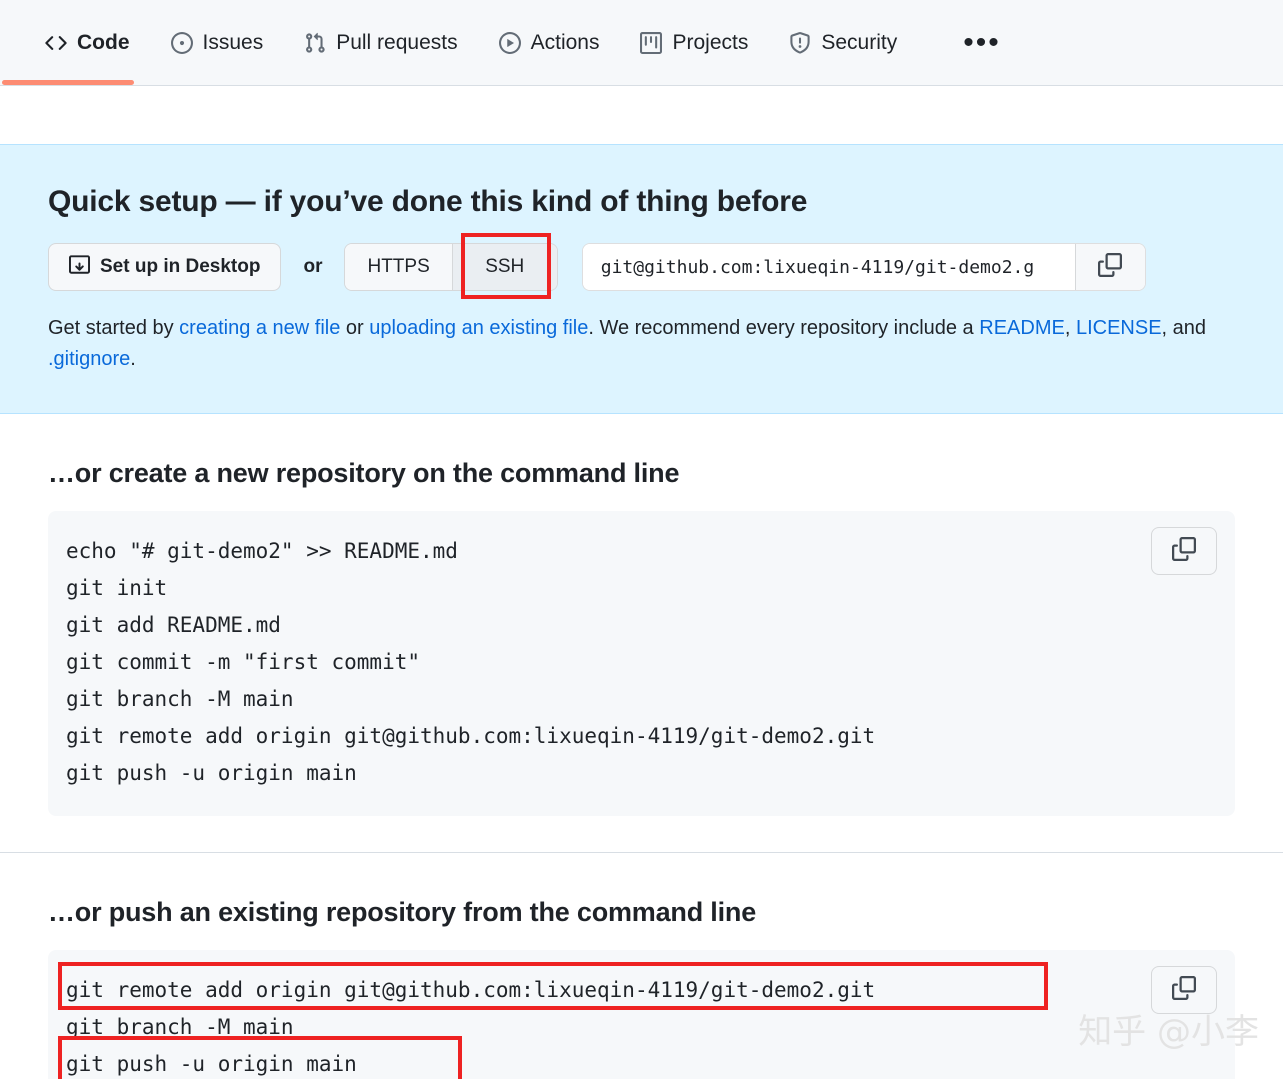  Describe the element at coordinates (180, 1027) in the screenshot. I see `push-section-line-2: git branch -M main` at that location.